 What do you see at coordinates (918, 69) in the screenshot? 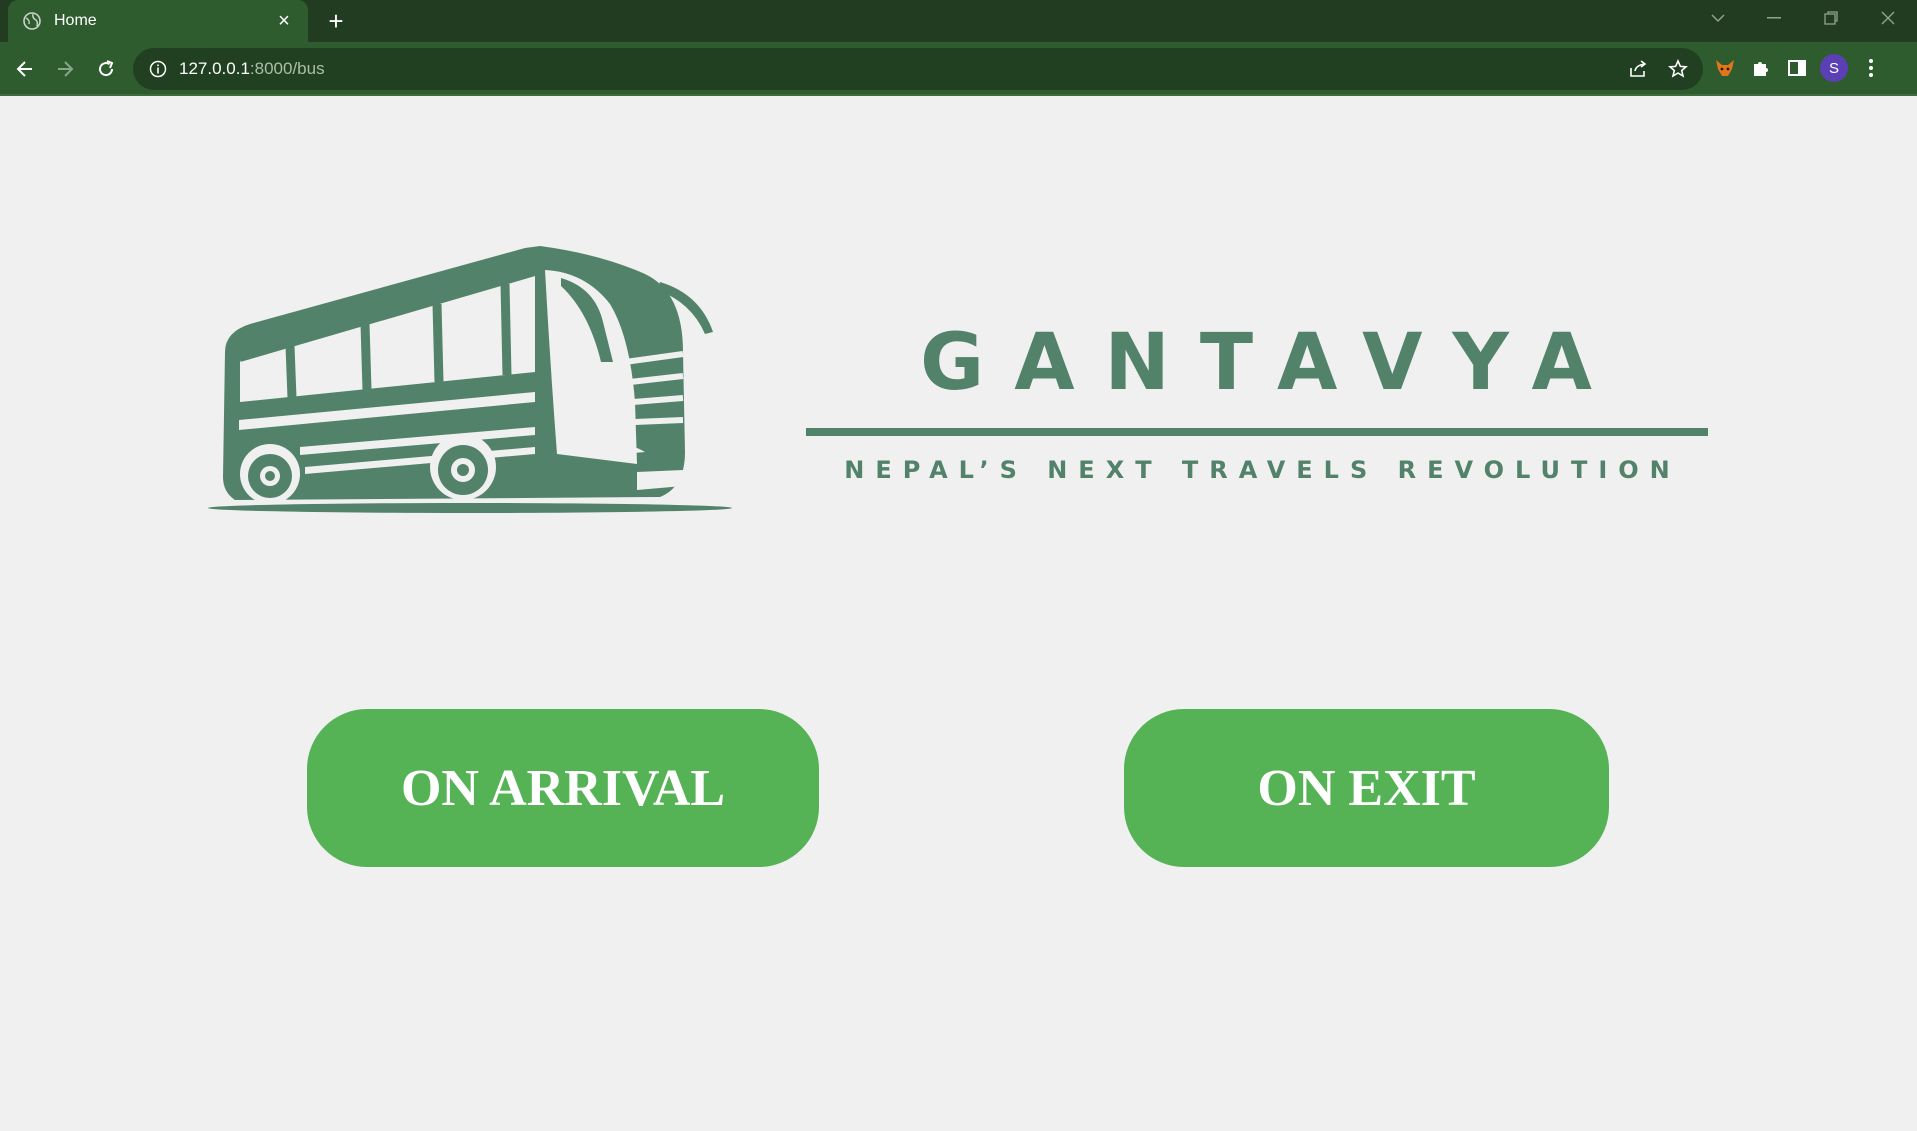
I see `address-bar: 127.0.0.1:8000/bus` at bounding box center [918, 69].